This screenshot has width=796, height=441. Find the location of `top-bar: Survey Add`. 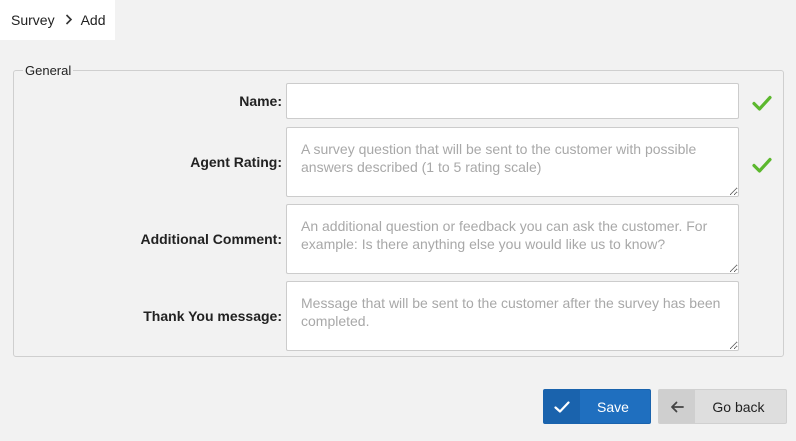

top-bar: Survey Add is located at coordinates (398, 20).